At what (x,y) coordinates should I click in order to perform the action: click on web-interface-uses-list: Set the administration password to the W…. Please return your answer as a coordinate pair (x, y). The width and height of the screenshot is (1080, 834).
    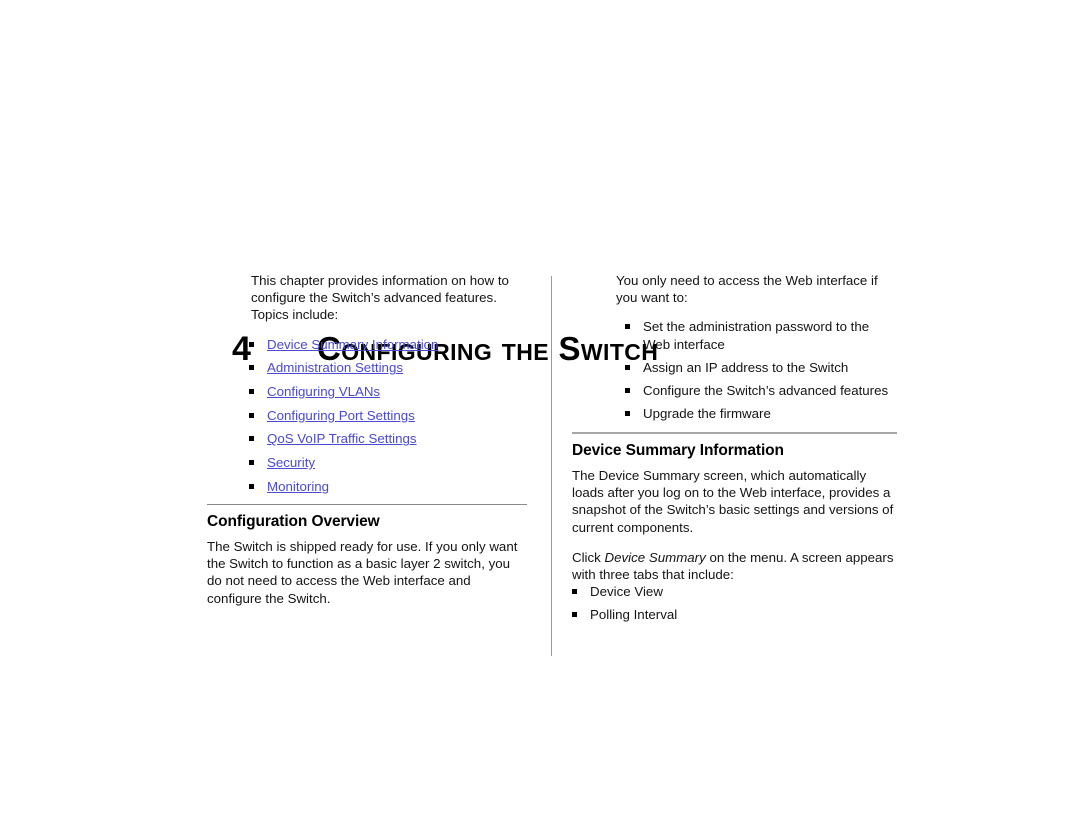
    Looking at the image, I should click on (761, 370).